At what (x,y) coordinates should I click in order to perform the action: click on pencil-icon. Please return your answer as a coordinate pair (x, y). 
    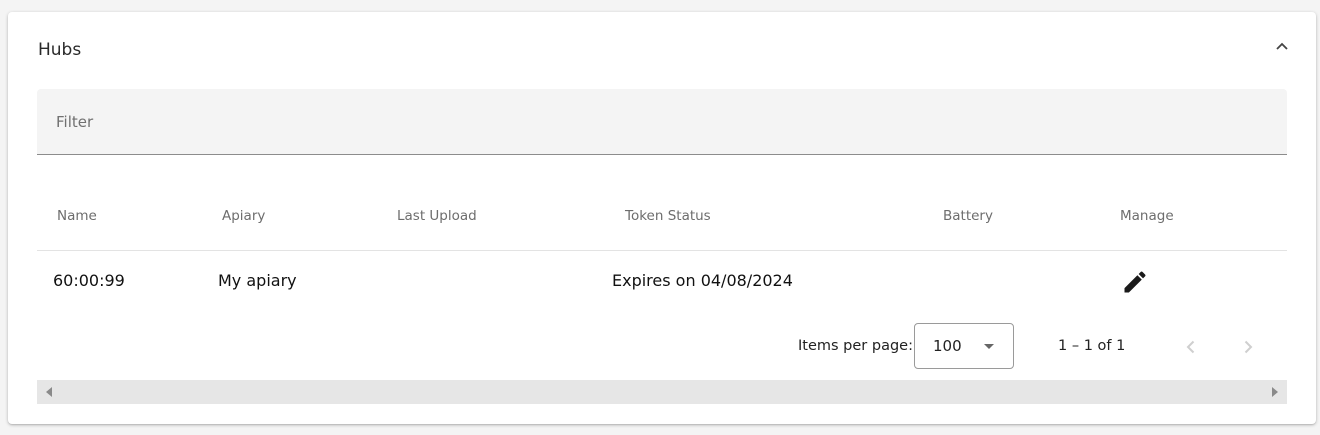
    Looking at the image, I should click on (1135, 282).